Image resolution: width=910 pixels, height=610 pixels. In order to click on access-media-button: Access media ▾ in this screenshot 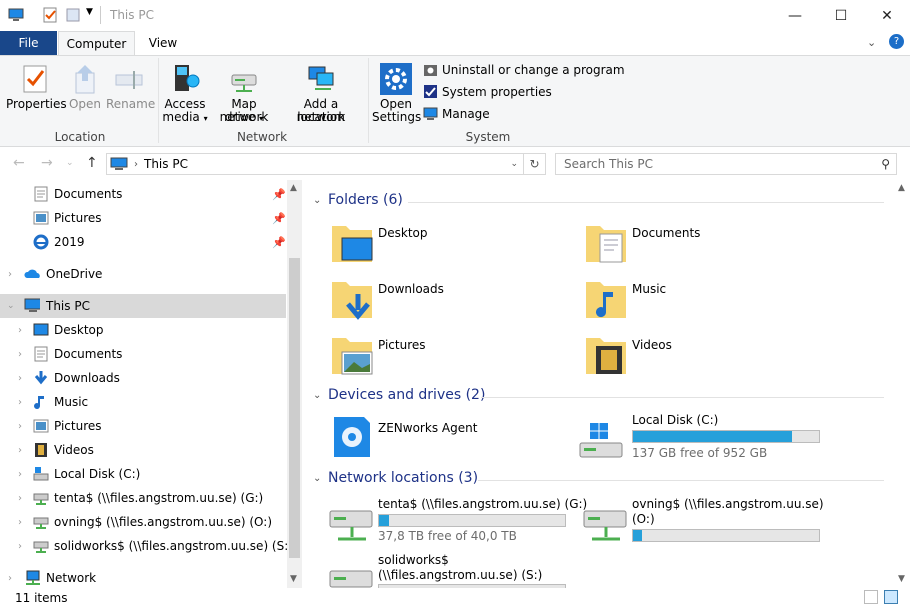, I will do `click(185, 94)`.